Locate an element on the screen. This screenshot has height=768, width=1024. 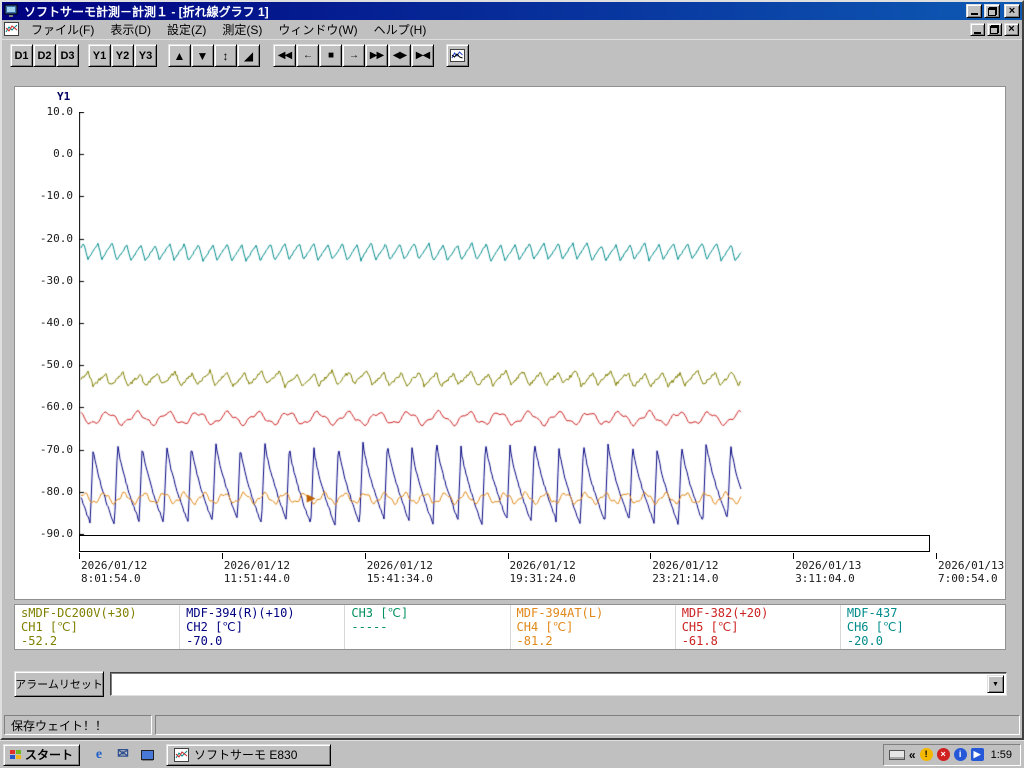
legend-channel-ch3: CH3 [℃] ----- is located at coordinates (428, 627).